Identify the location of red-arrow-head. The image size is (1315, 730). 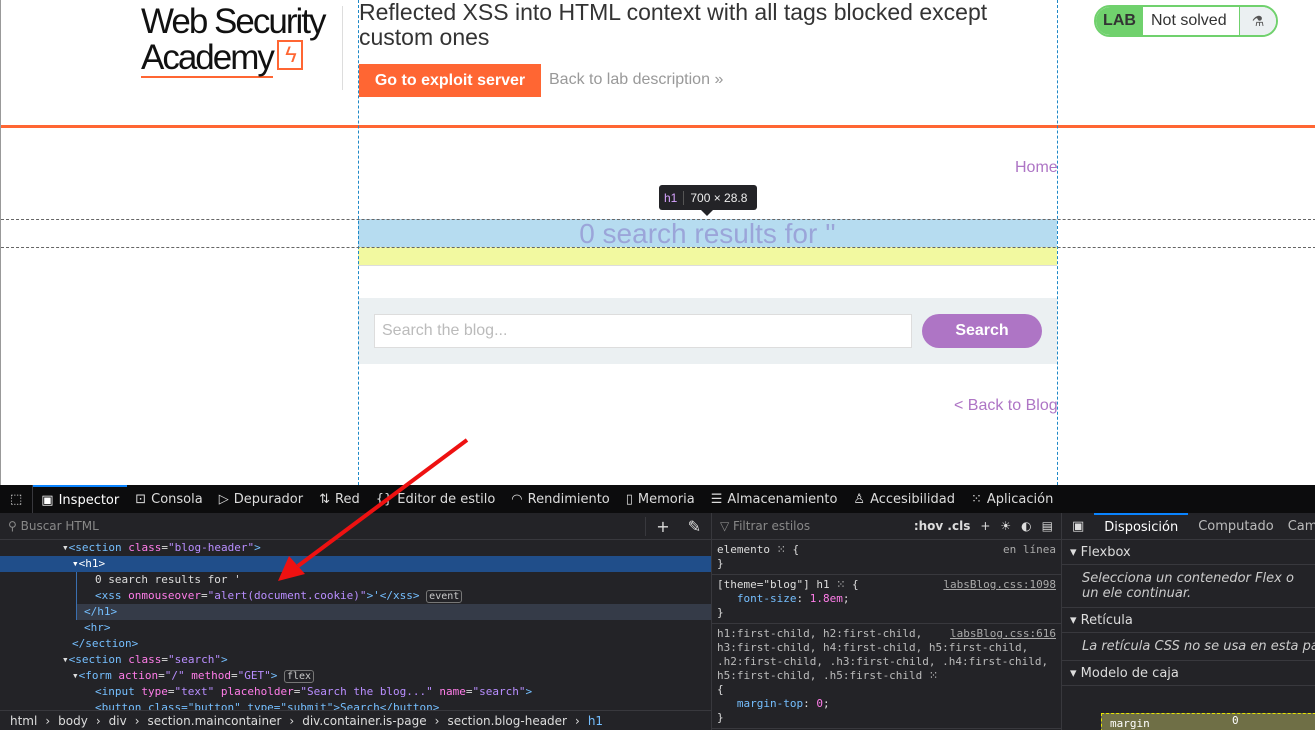
(291, 568).